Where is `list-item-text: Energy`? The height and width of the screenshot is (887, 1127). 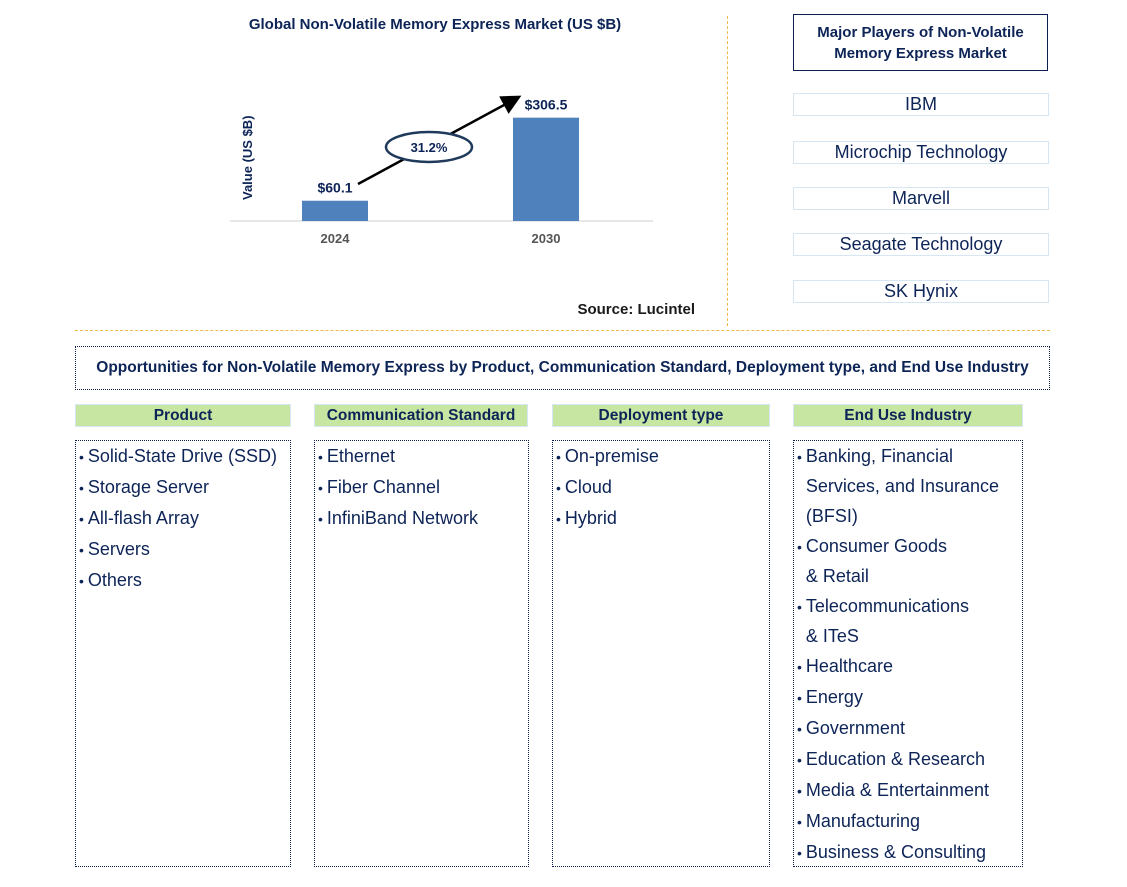 list-item-text: Energy is located at coordinates (834, 697).